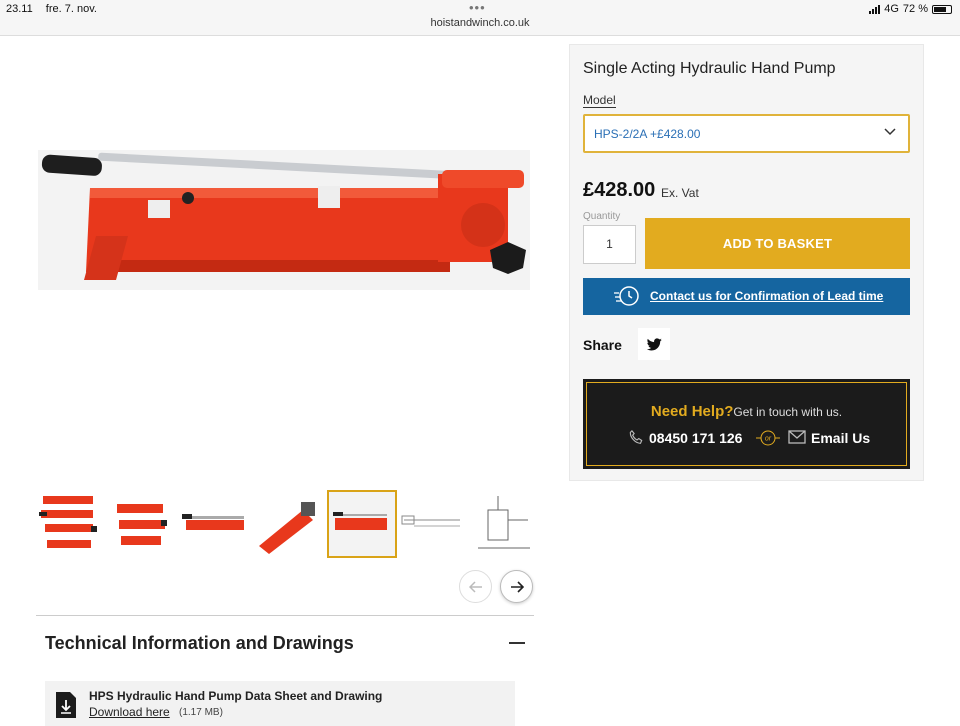 The width and height of the screenshot is (960, 726). Describe the element at coordinates (602, 345) in the screenshot. I see `share-label: Share` at that location.